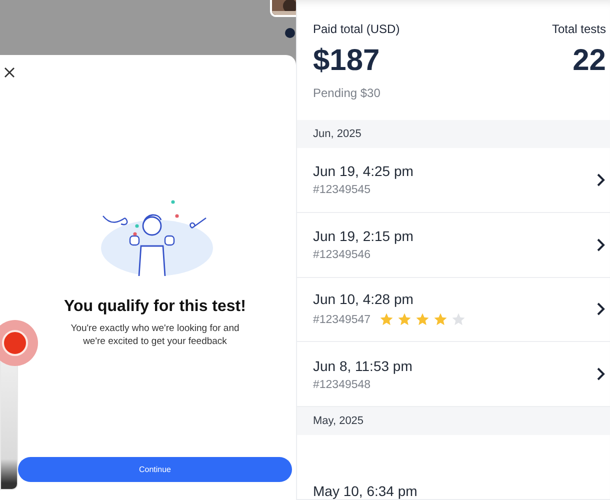 The width and height of the screenshot is (610, 500). Describe the element at coordinates (347, 61) in the screenshot. I see `paid-total-value: $187` at that location.